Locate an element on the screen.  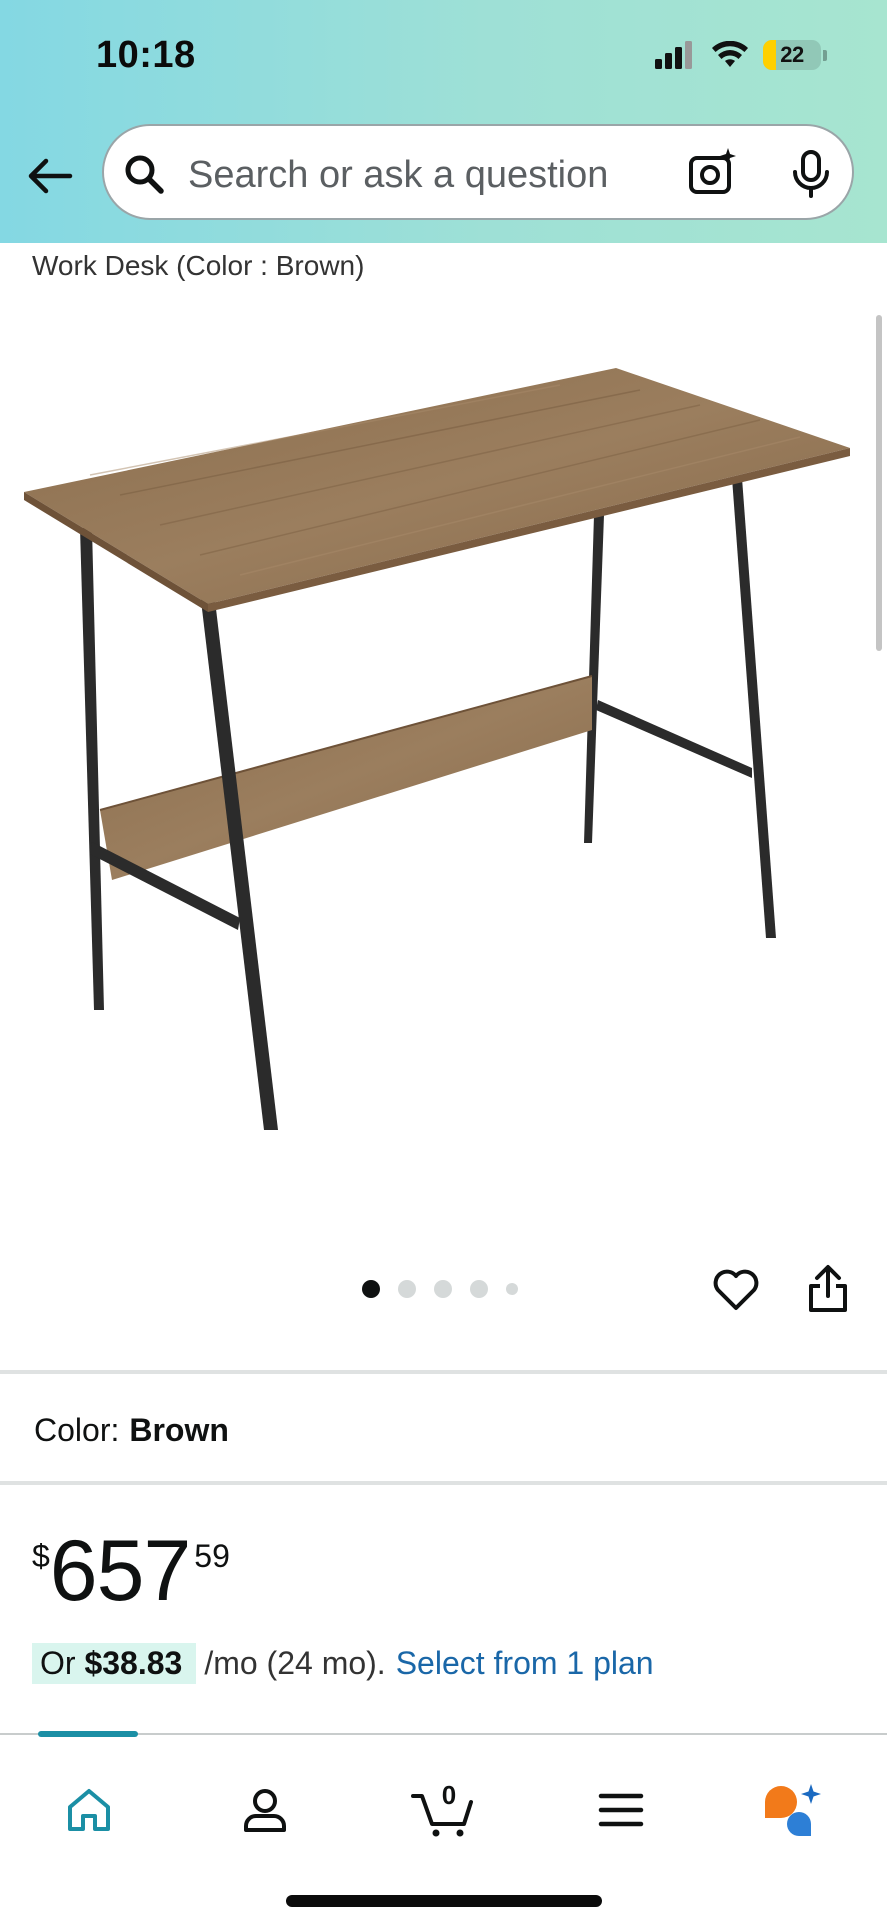
battery-percentage: 22 is located at coordinates (792, 54).